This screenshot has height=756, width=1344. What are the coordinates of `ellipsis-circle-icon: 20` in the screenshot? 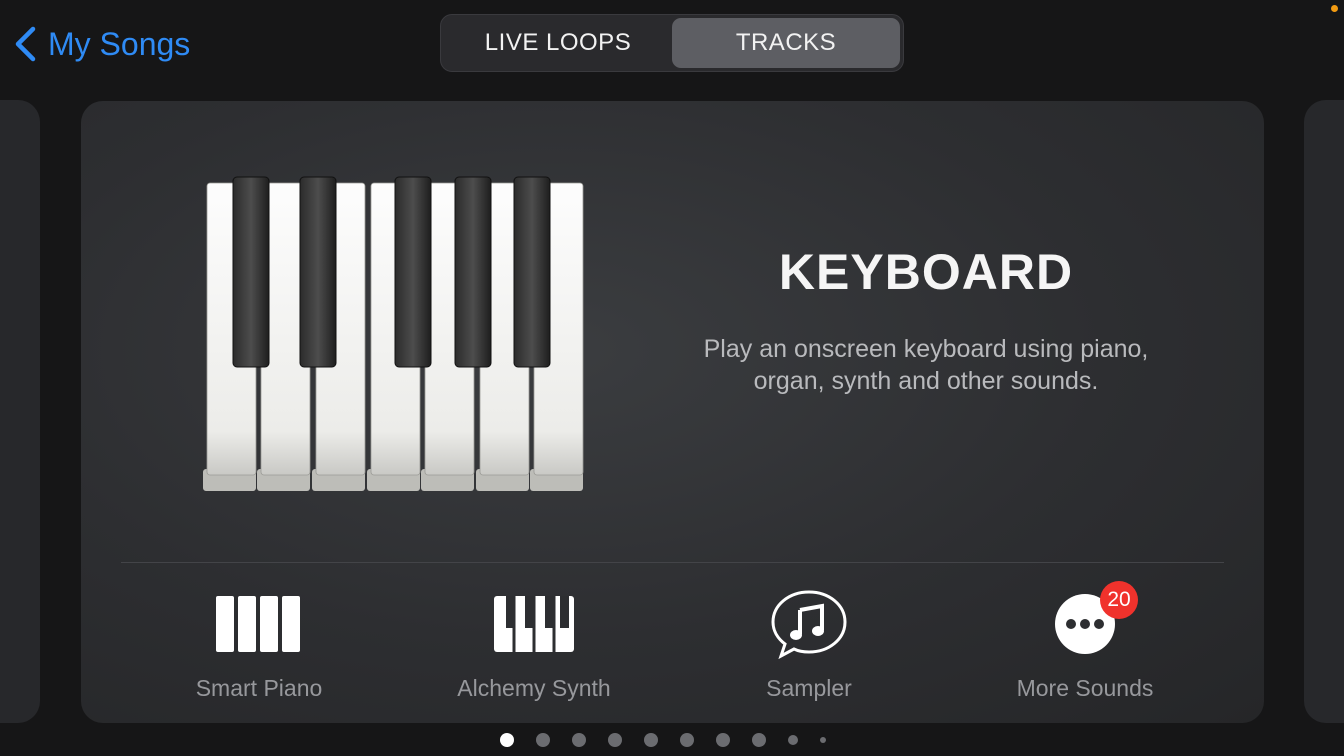 It's located at (1096, 624).